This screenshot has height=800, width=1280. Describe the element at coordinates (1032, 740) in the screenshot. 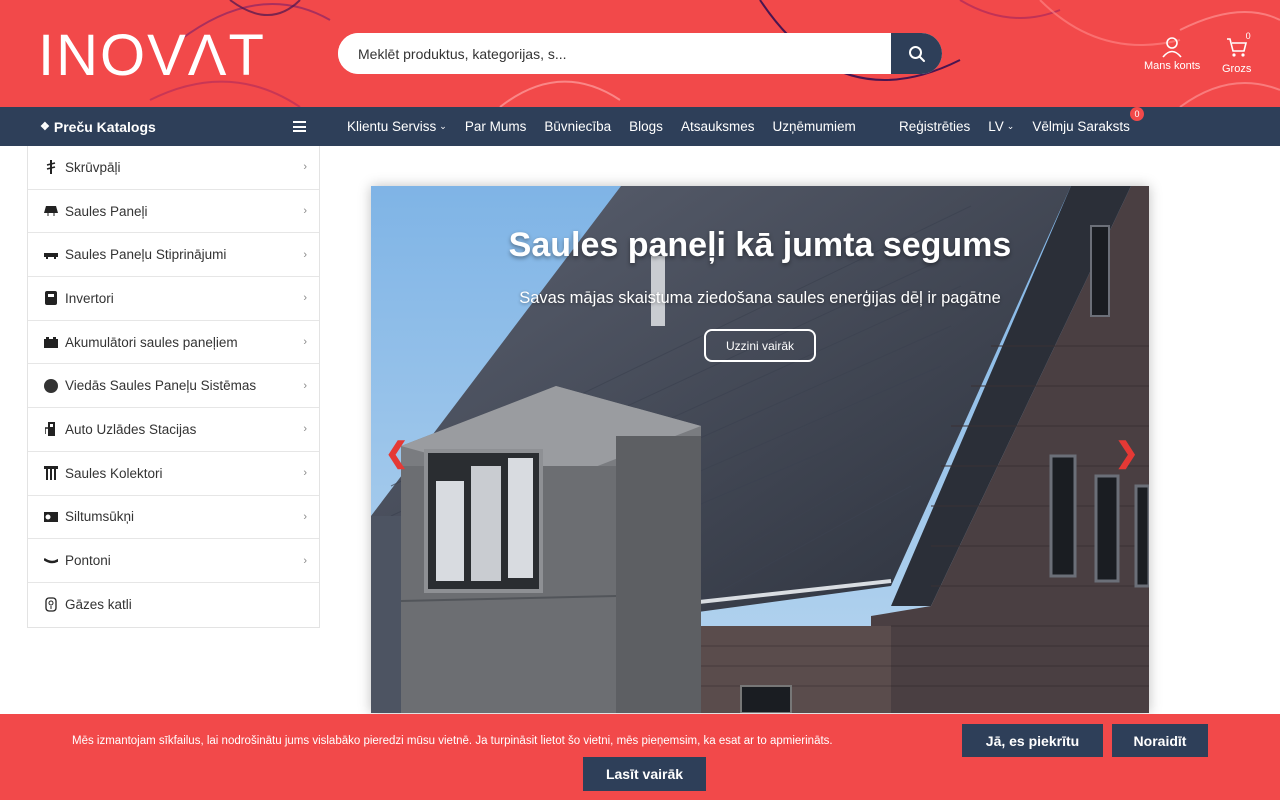

I see `accept-cookies-button: Jā, es piekrītu` at that location.